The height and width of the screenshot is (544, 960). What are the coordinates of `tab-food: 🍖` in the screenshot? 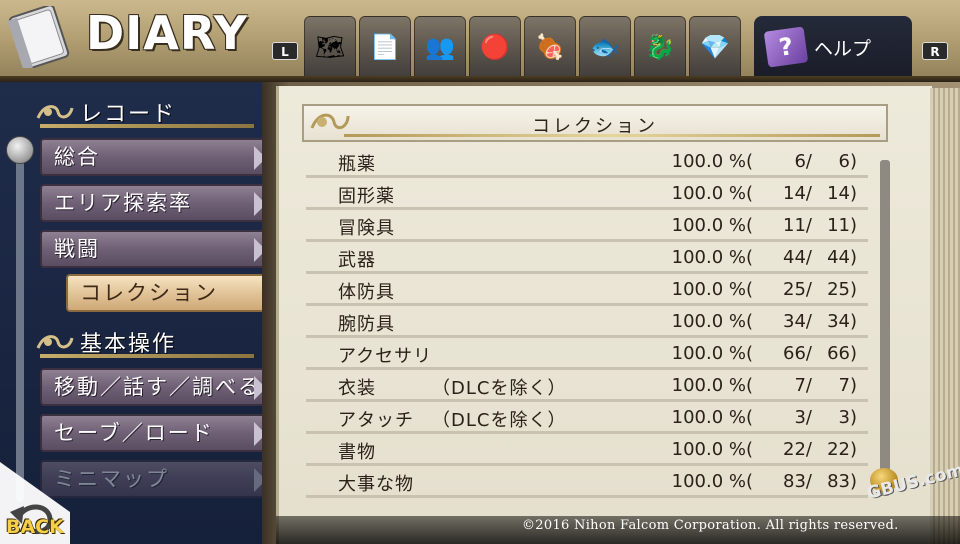 It's located at (550, 47).